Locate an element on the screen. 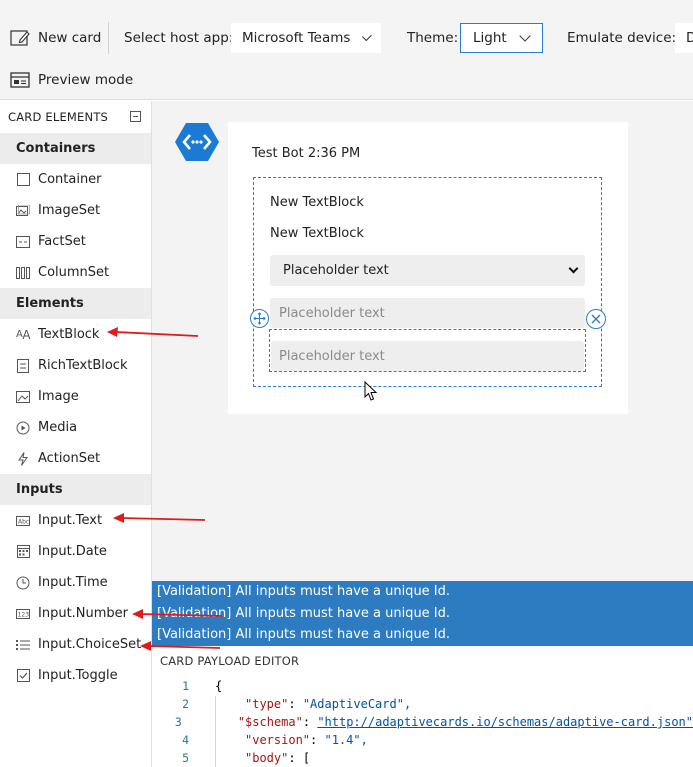  annotation-arrow-input-number is located at coordinates (177, 614).